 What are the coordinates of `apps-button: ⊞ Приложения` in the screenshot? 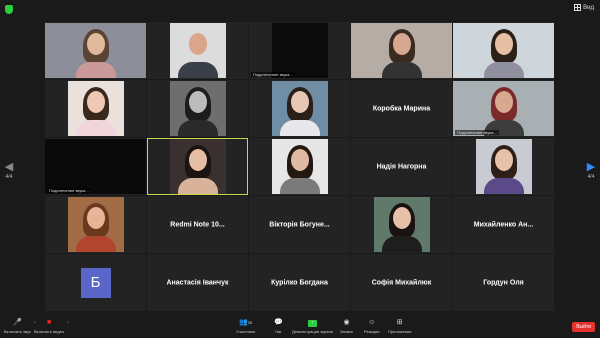 It's located at (399, 326).